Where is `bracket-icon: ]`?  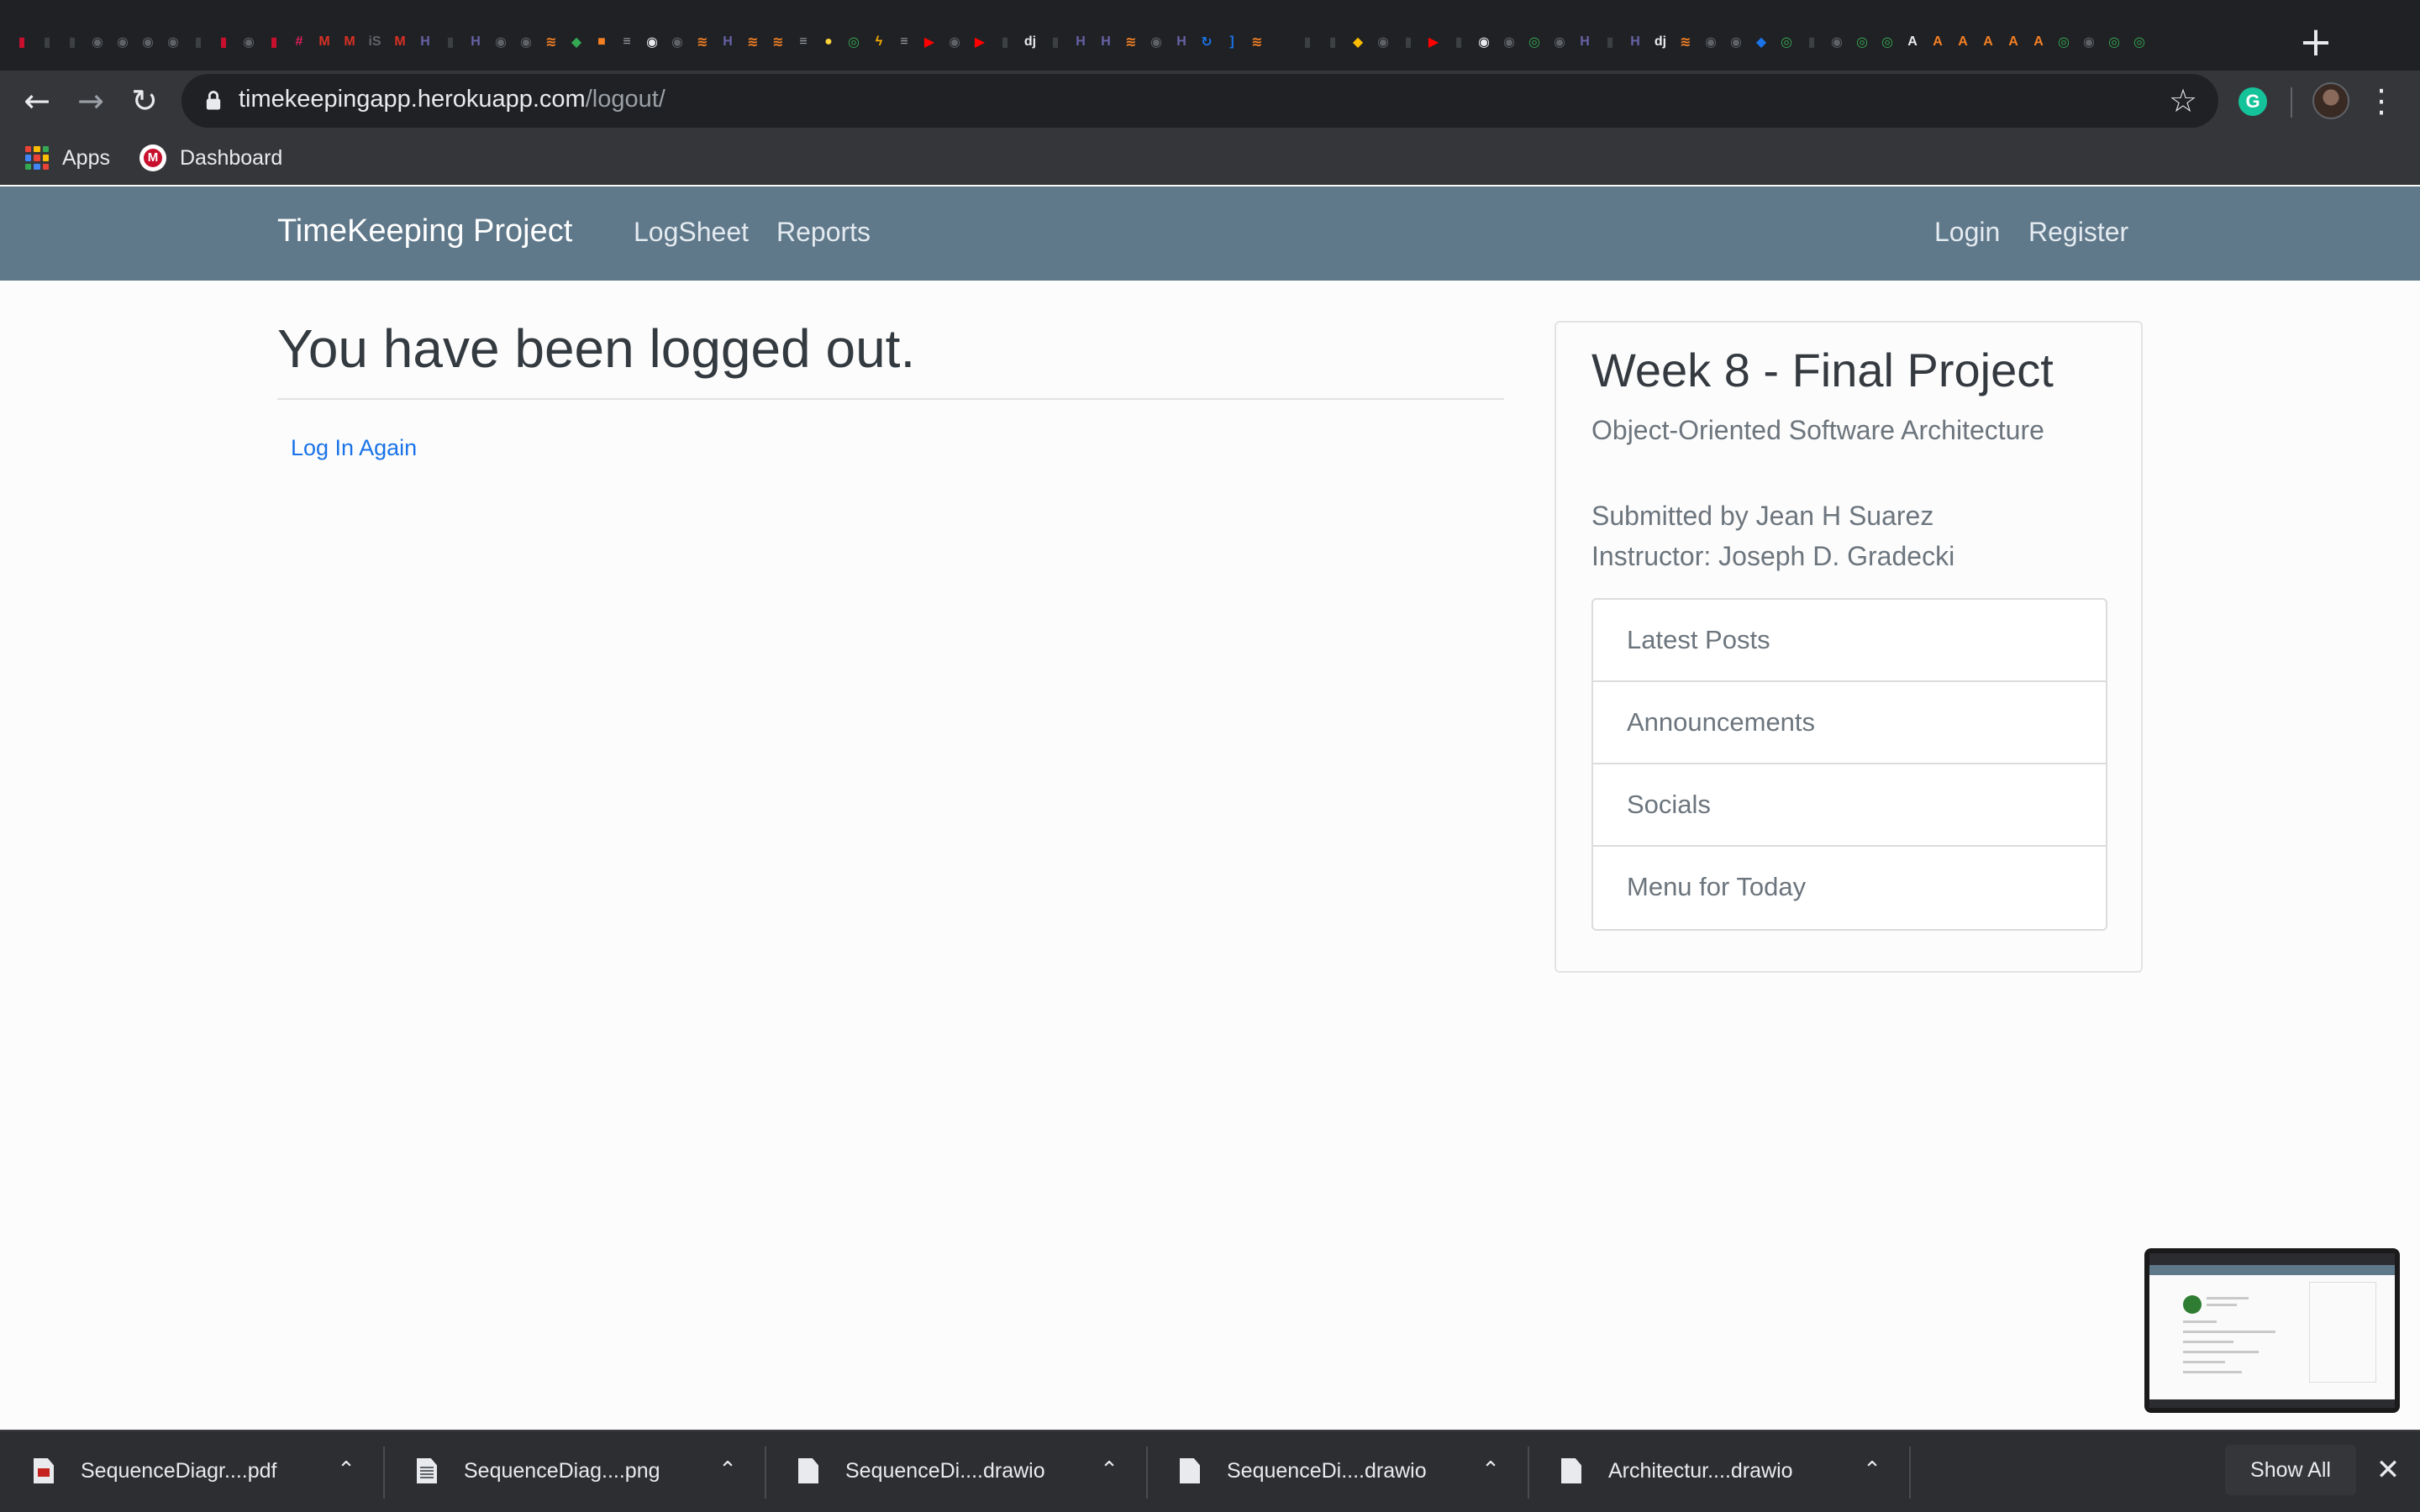 bracket-icon: ] is located at coordinates (1232, 42).